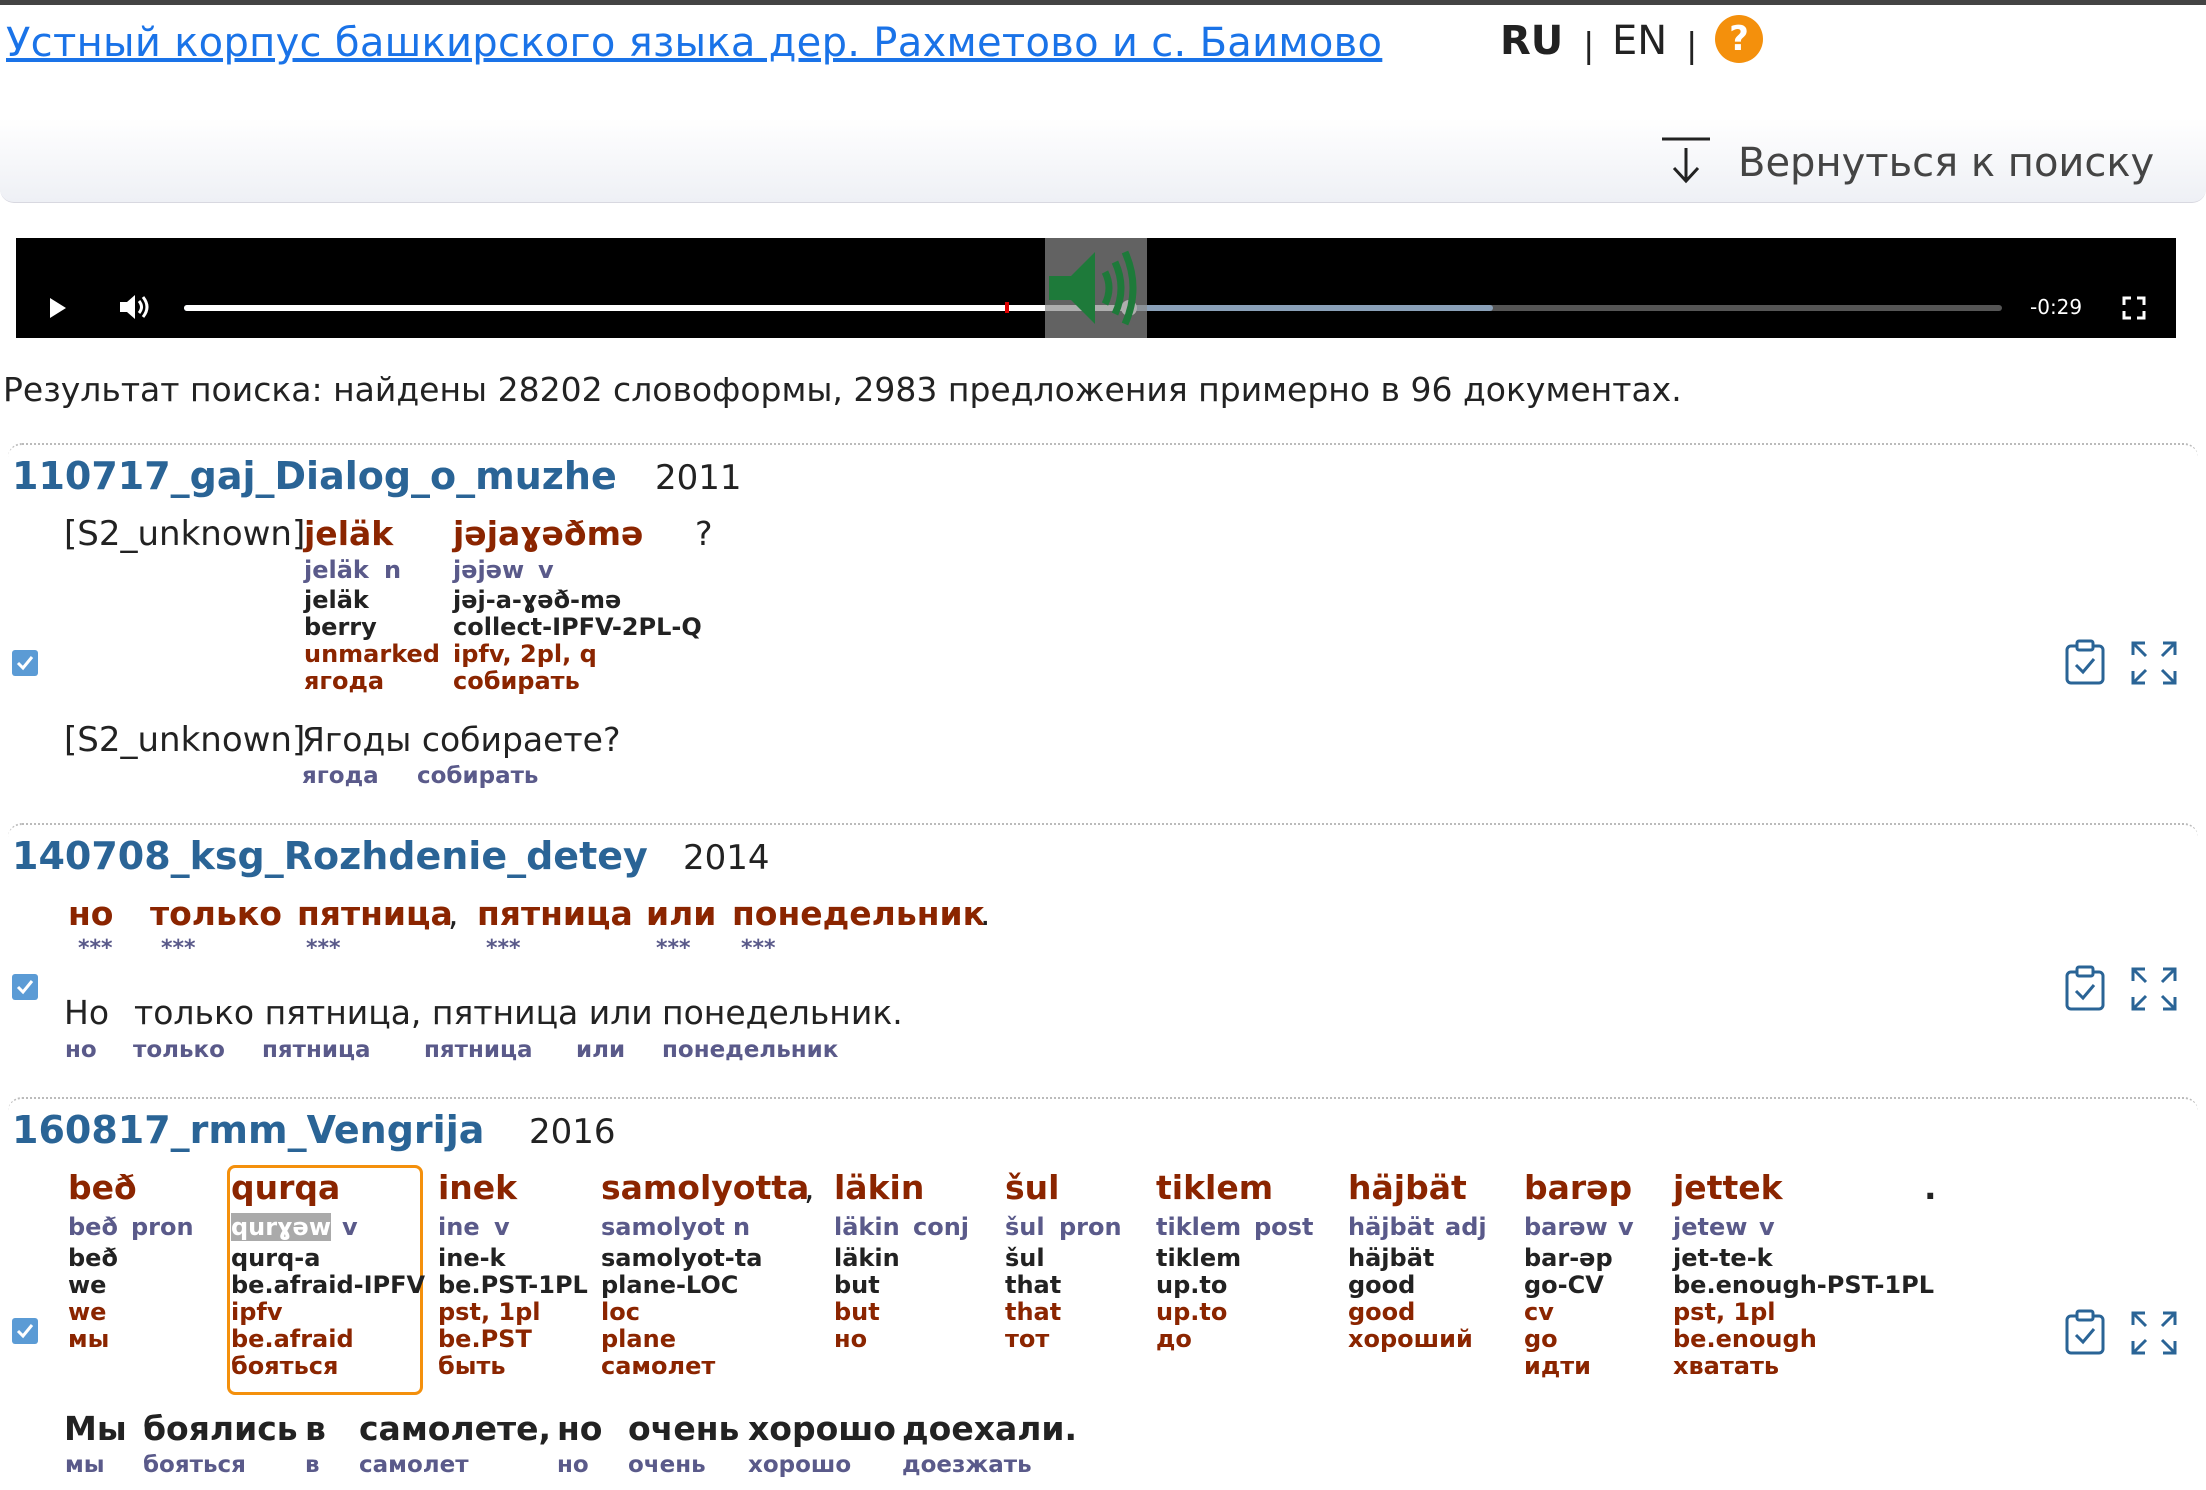 The height and width of the screenshot is (1490, 2206). What do you see at coordinates (1568, 1258) in the screenshot?
I see `word-morph: bar-əp` at bounding box center [1568, 1258].